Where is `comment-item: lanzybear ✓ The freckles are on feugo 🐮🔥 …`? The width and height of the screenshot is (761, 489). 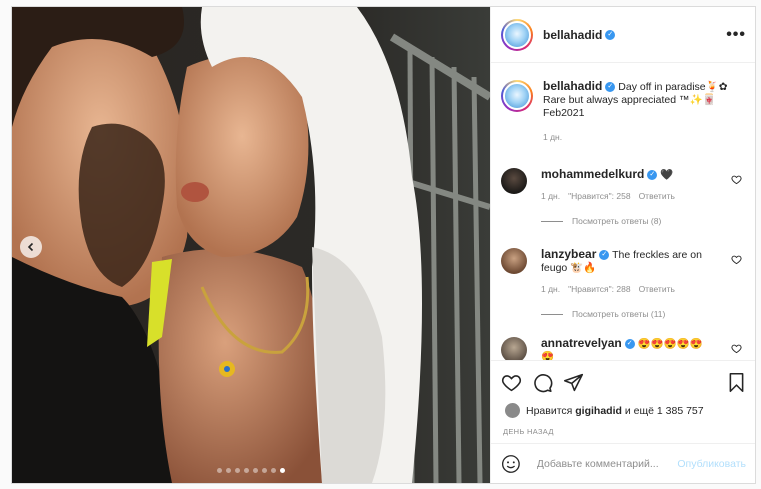 comment-item: lanzybear ✓ The freckles are on feugo 🐮🔥 … is located at coordinates (623, 270).